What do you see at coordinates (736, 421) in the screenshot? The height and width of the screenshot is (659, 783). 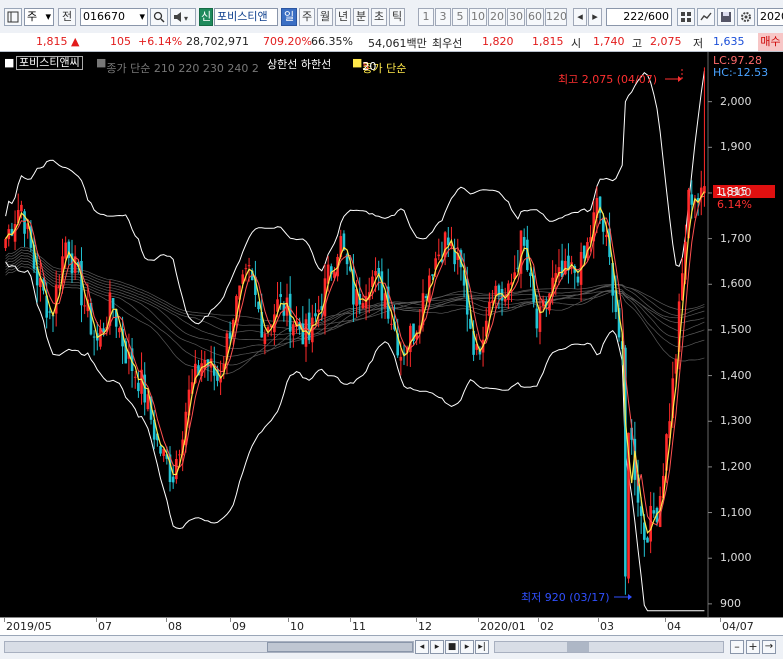 I see `y-tick-label: 1,300` at bounding box center [736, 421].